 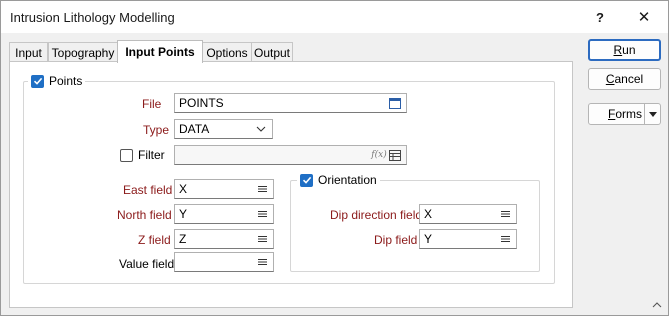 What do you see at coordinates (148, 190) in the screenshot?
I see `east-field-label: East field` at bounding box center [148, 190].